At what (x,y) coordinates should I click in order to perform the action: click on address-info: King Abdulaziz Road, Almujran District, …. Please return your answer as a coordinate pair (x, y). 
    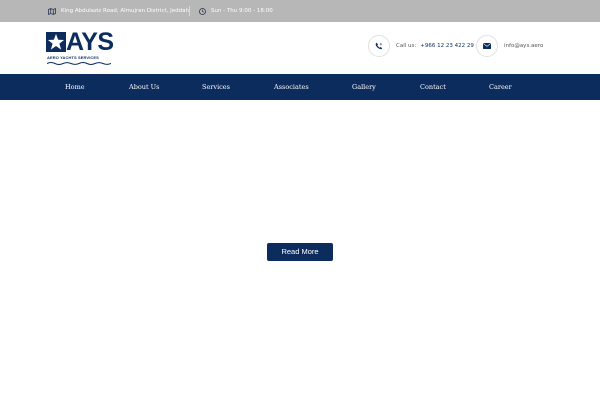
    Looking at the image, I should click on (118, 11).